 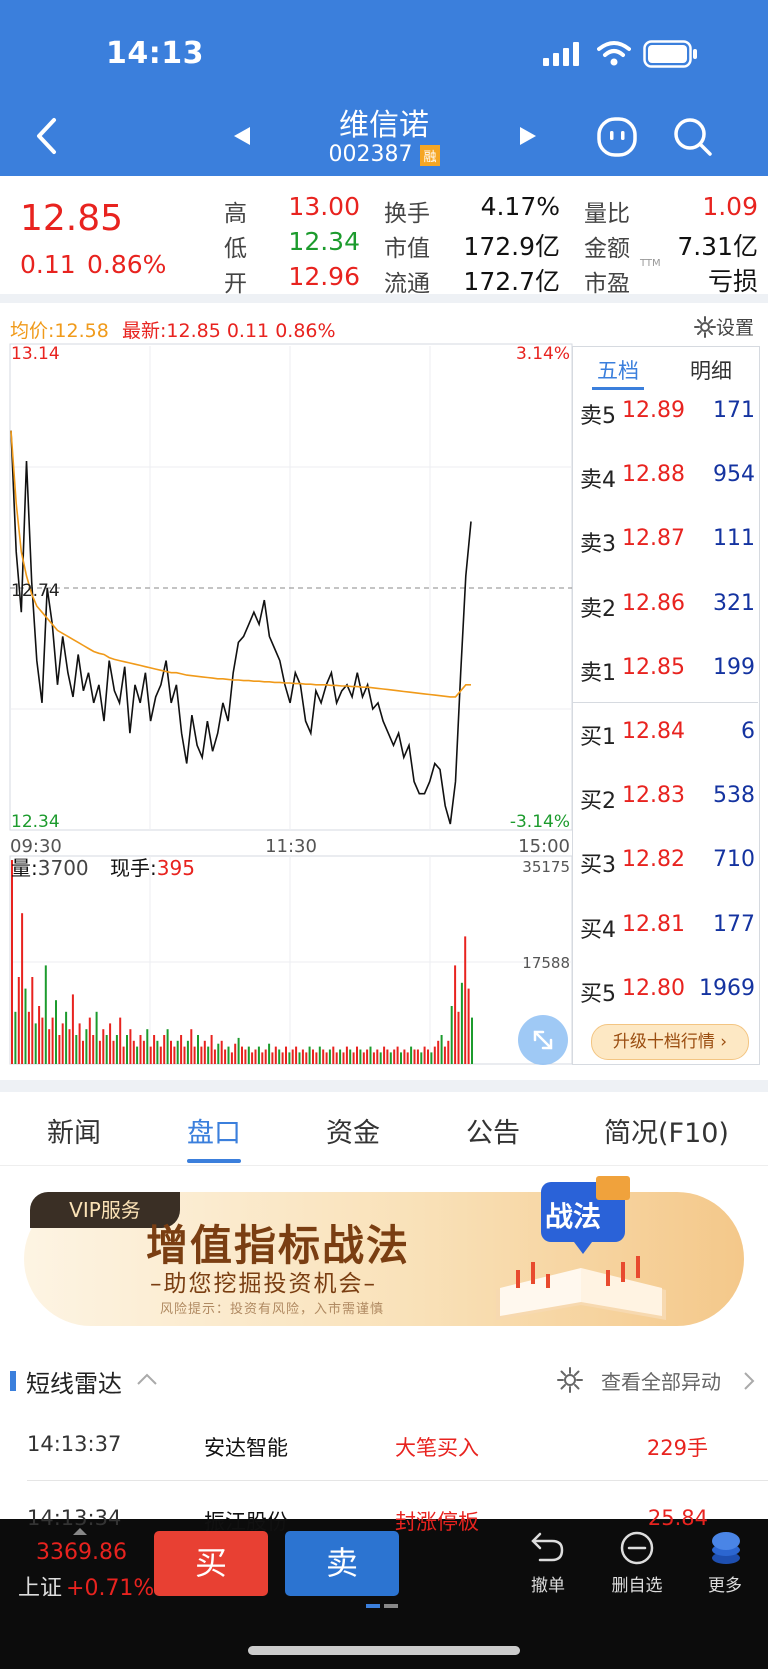 What do you see at coordinates (618, 370) in the screenshot?
I see `tab-five-level: 五档` at bounding box center [618, 370].